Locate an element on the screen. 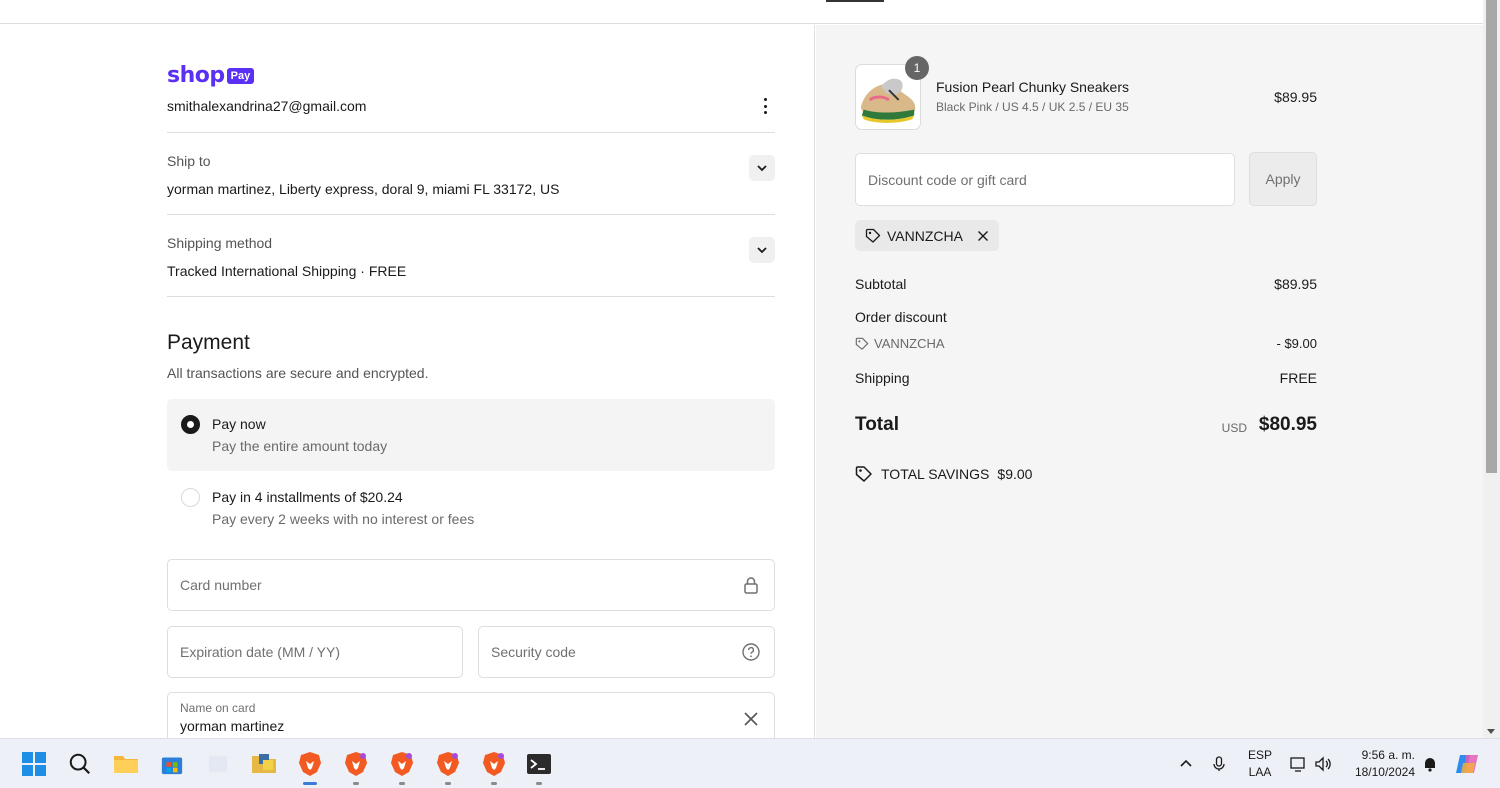 This screenshot has width=1500, height=788. shop-pay-badge: Pay is located at coordinates (240, 75).